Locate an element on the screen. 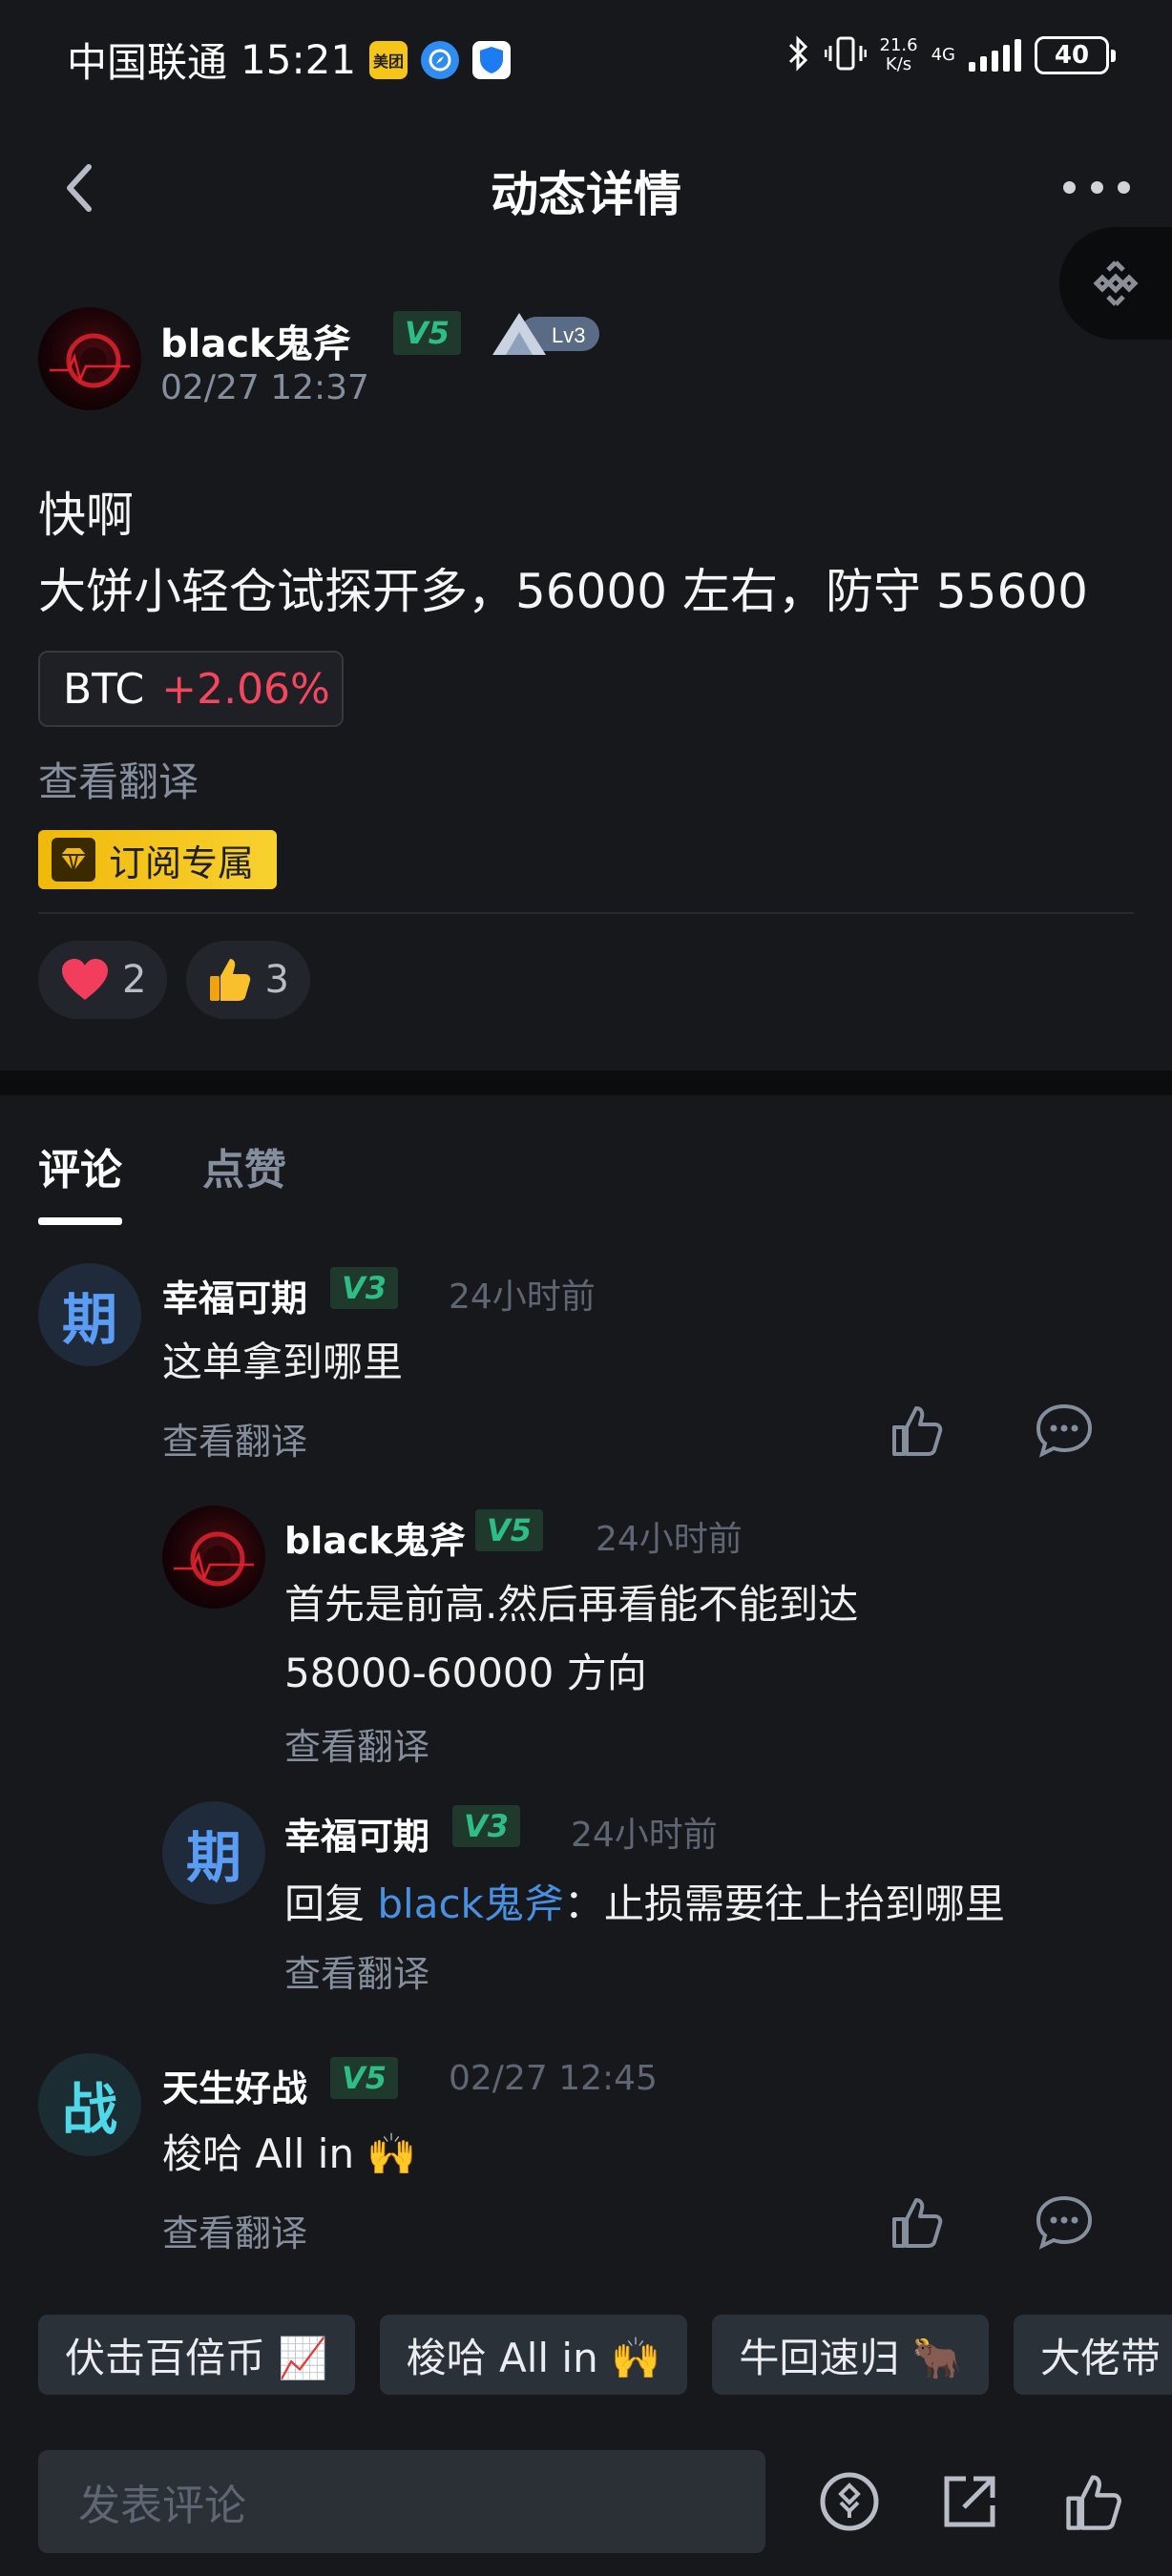  comment-tabs: 评论 点赞 is located at coordinates (162, 1180).